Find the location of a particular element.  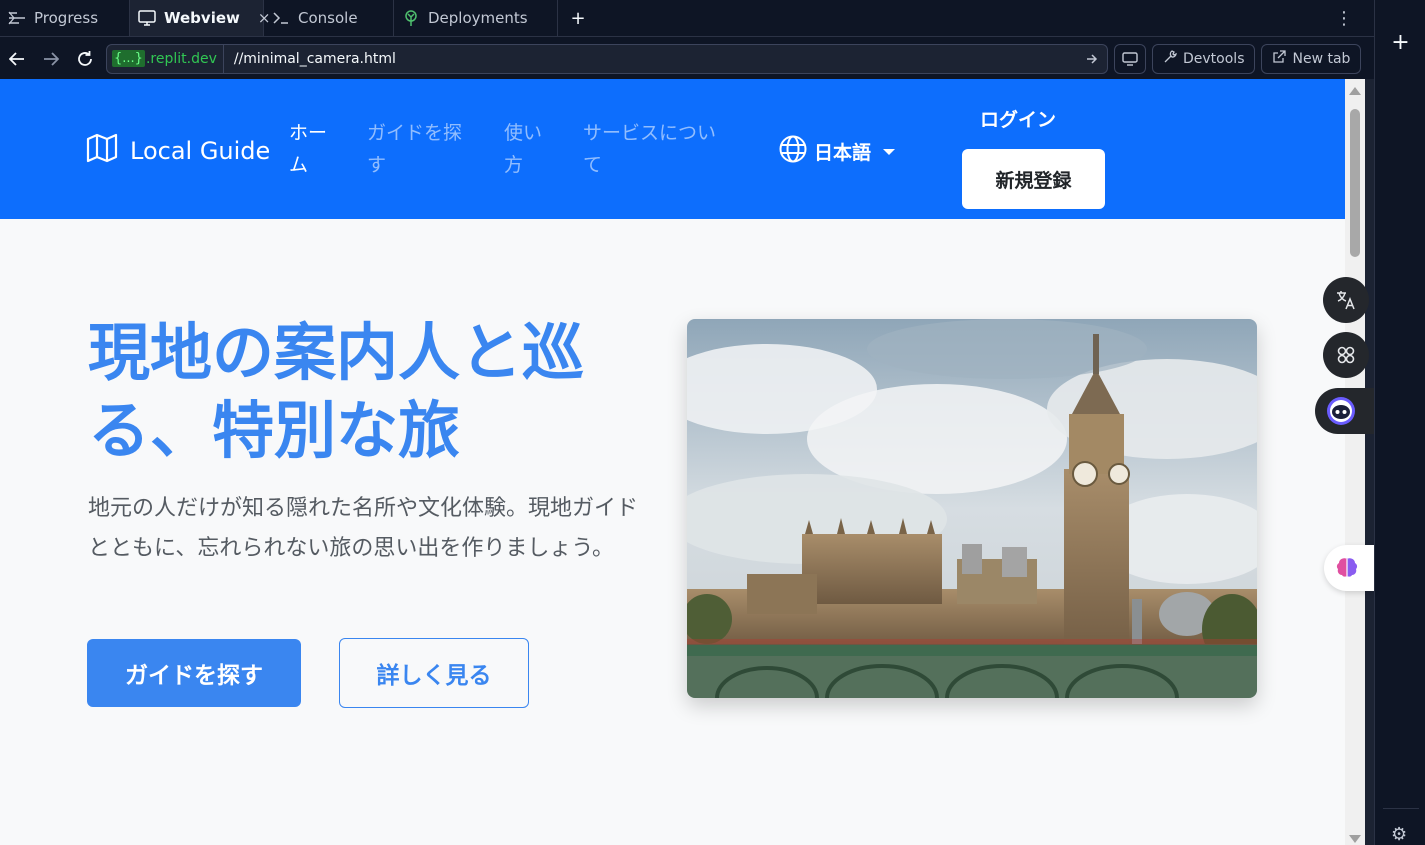

deploy-icon is located at coordinates (411, 18).